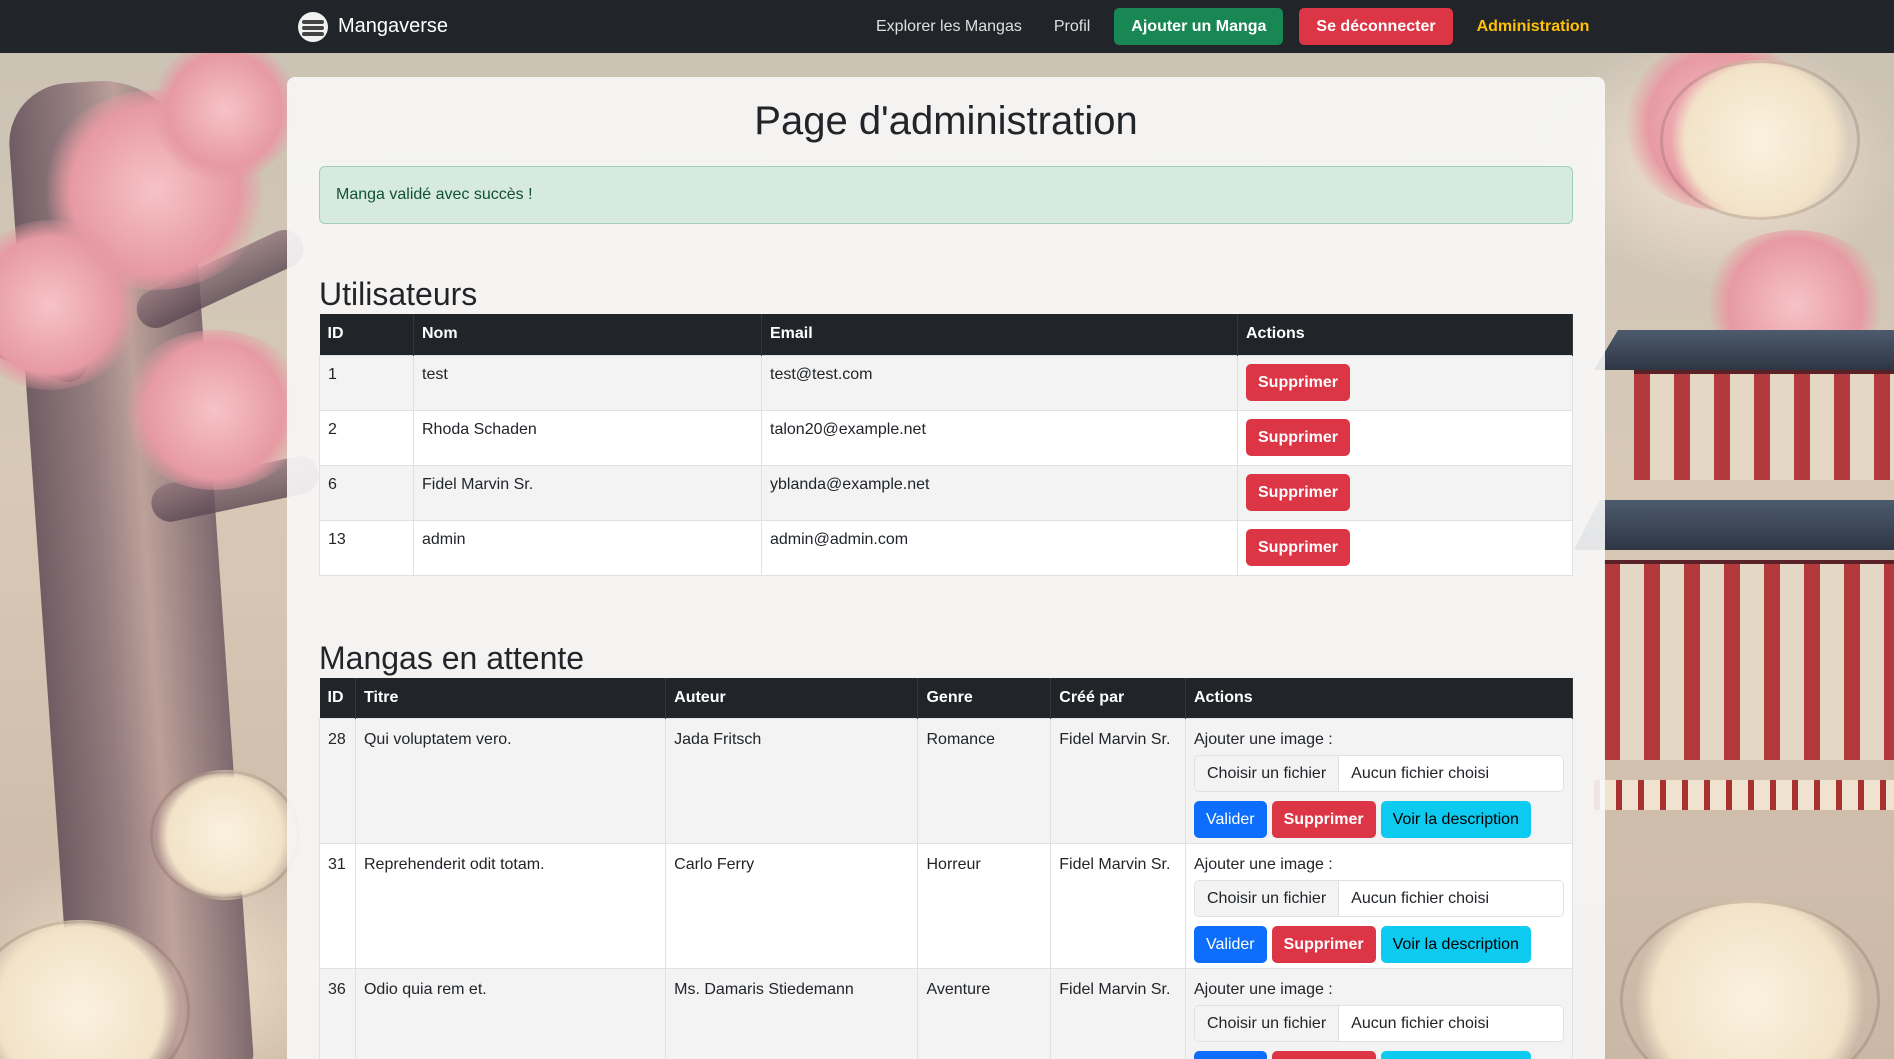 The image size is (1894, 1059). I want to click on user-id: 13, so click(366, 547).